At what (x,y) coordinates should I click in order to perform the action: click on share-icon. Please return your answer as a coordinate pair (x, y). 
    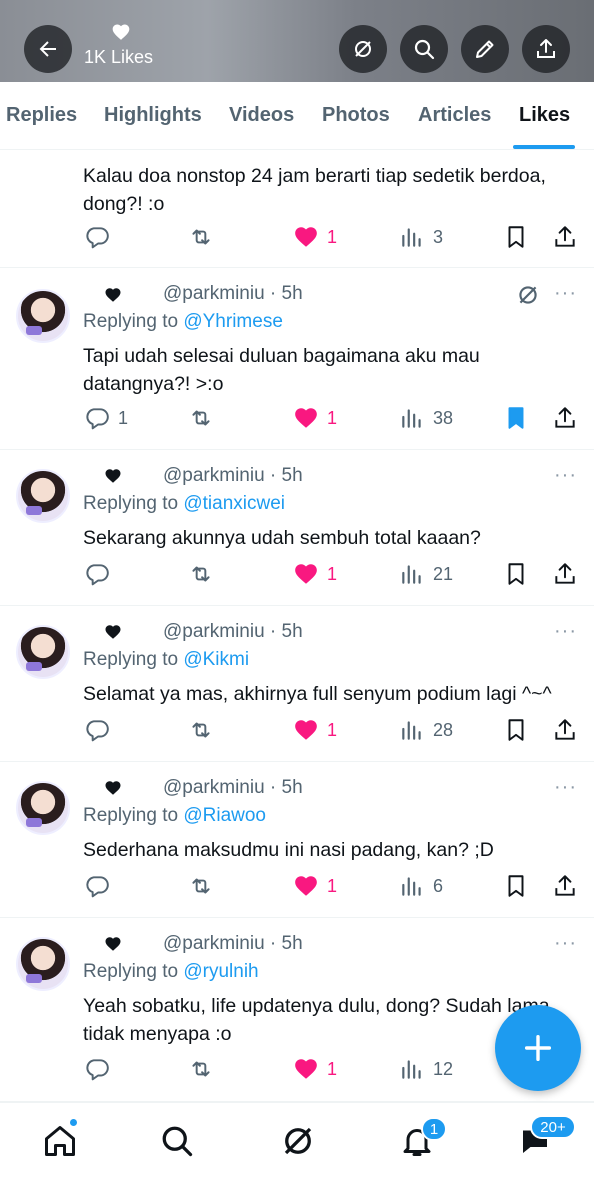
    Looking at the image, I should click on (565, 885).